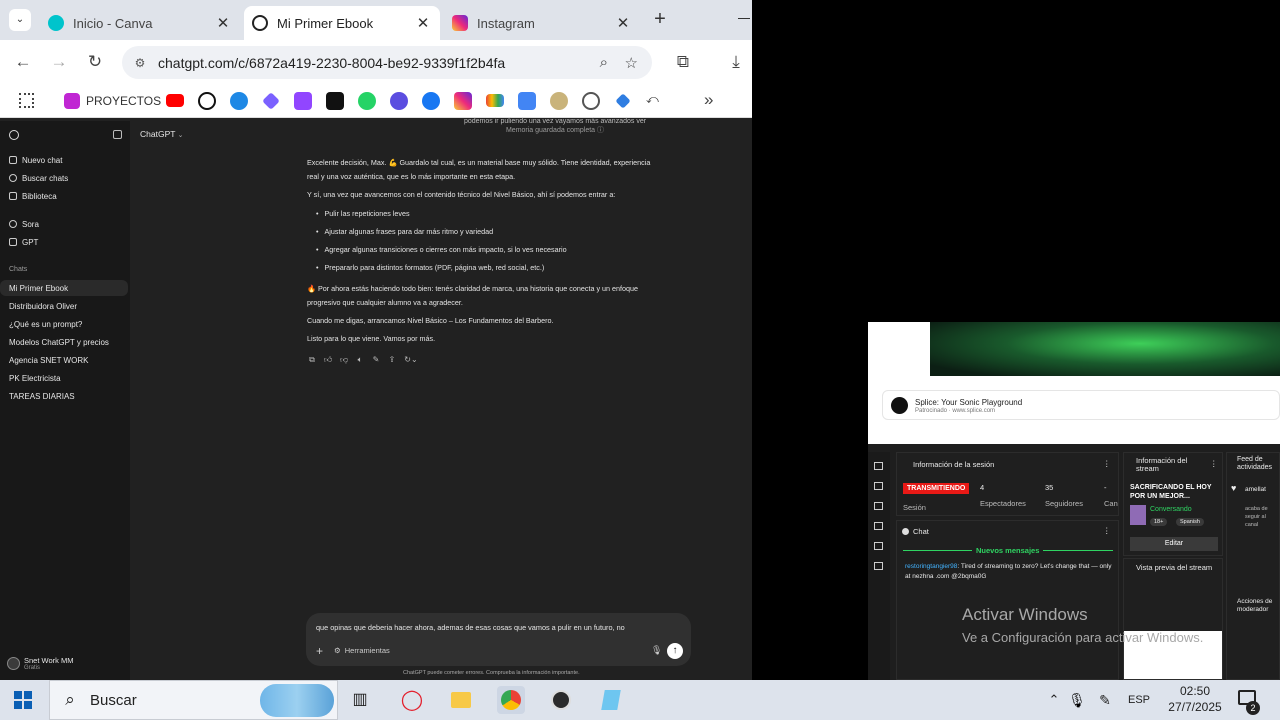 Image resolution: width=1280 pixels, height=720 pixels. I want to click on copy-icon: ⧉, so click(312, 360).